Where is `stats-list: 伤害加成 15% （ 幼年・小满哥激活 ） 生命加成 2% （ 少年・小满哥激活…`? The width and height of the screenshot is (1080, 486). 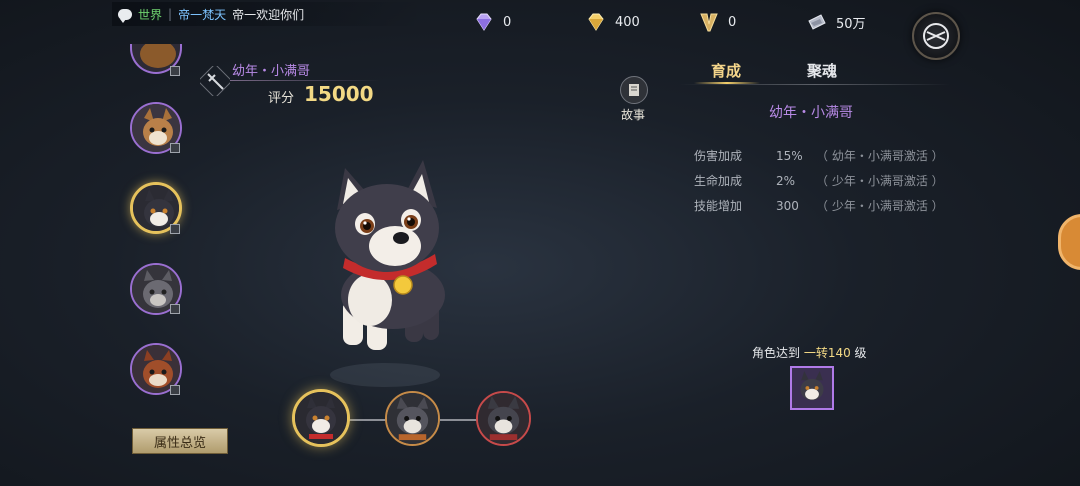 stats-list: 伤害加成 15% （ 幼年・小满哥激活 ） 生命加成 2% （ 少年・小满哥激活… is located at coordinates (819, 180).